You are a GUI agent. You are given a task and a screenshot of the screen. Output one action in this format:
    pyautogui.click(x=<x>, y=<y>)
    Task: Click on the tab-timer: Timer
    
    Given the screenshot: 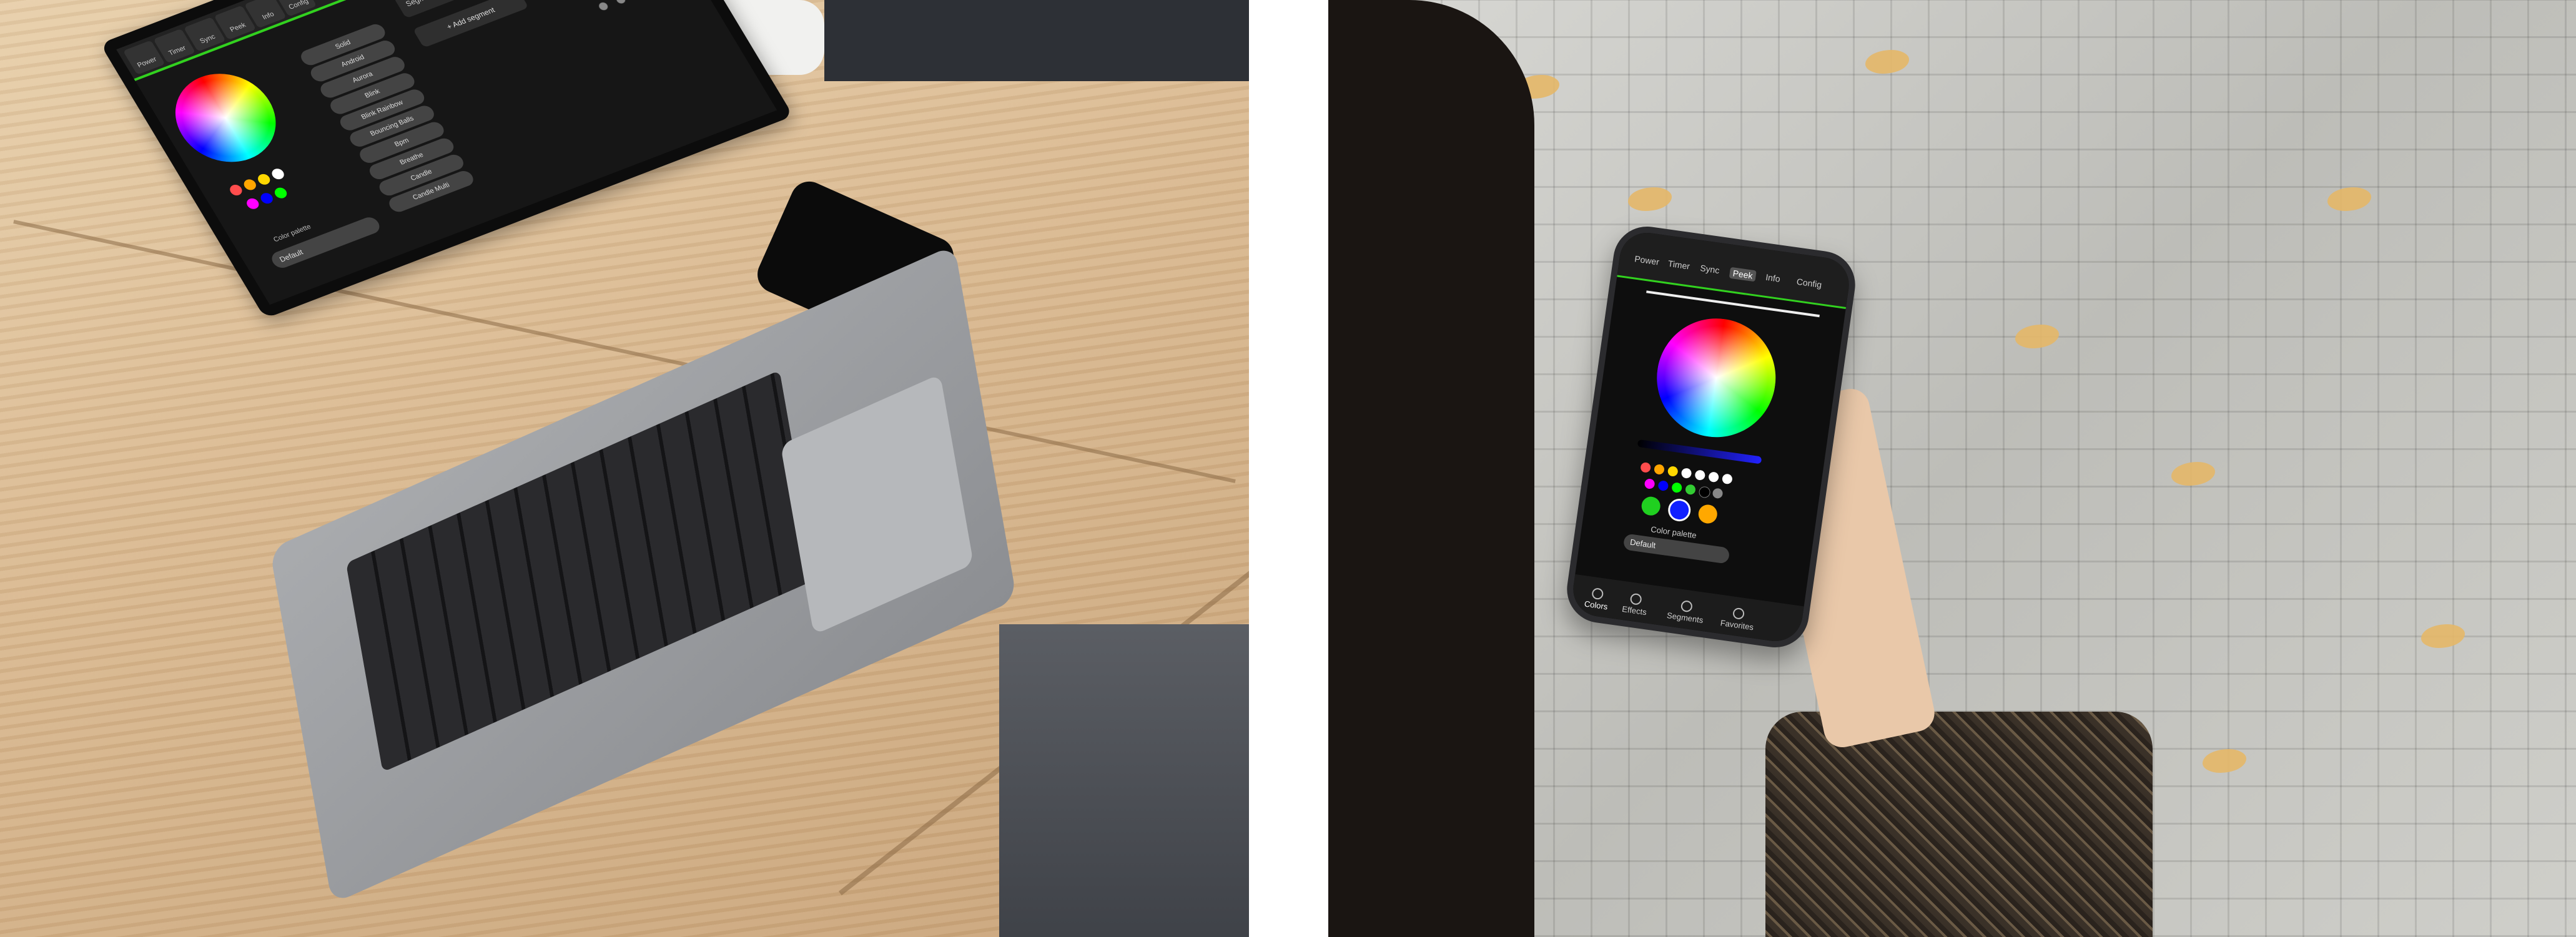 What is the action you would take?
    pyautogui.click(x=1679, y=265)
    